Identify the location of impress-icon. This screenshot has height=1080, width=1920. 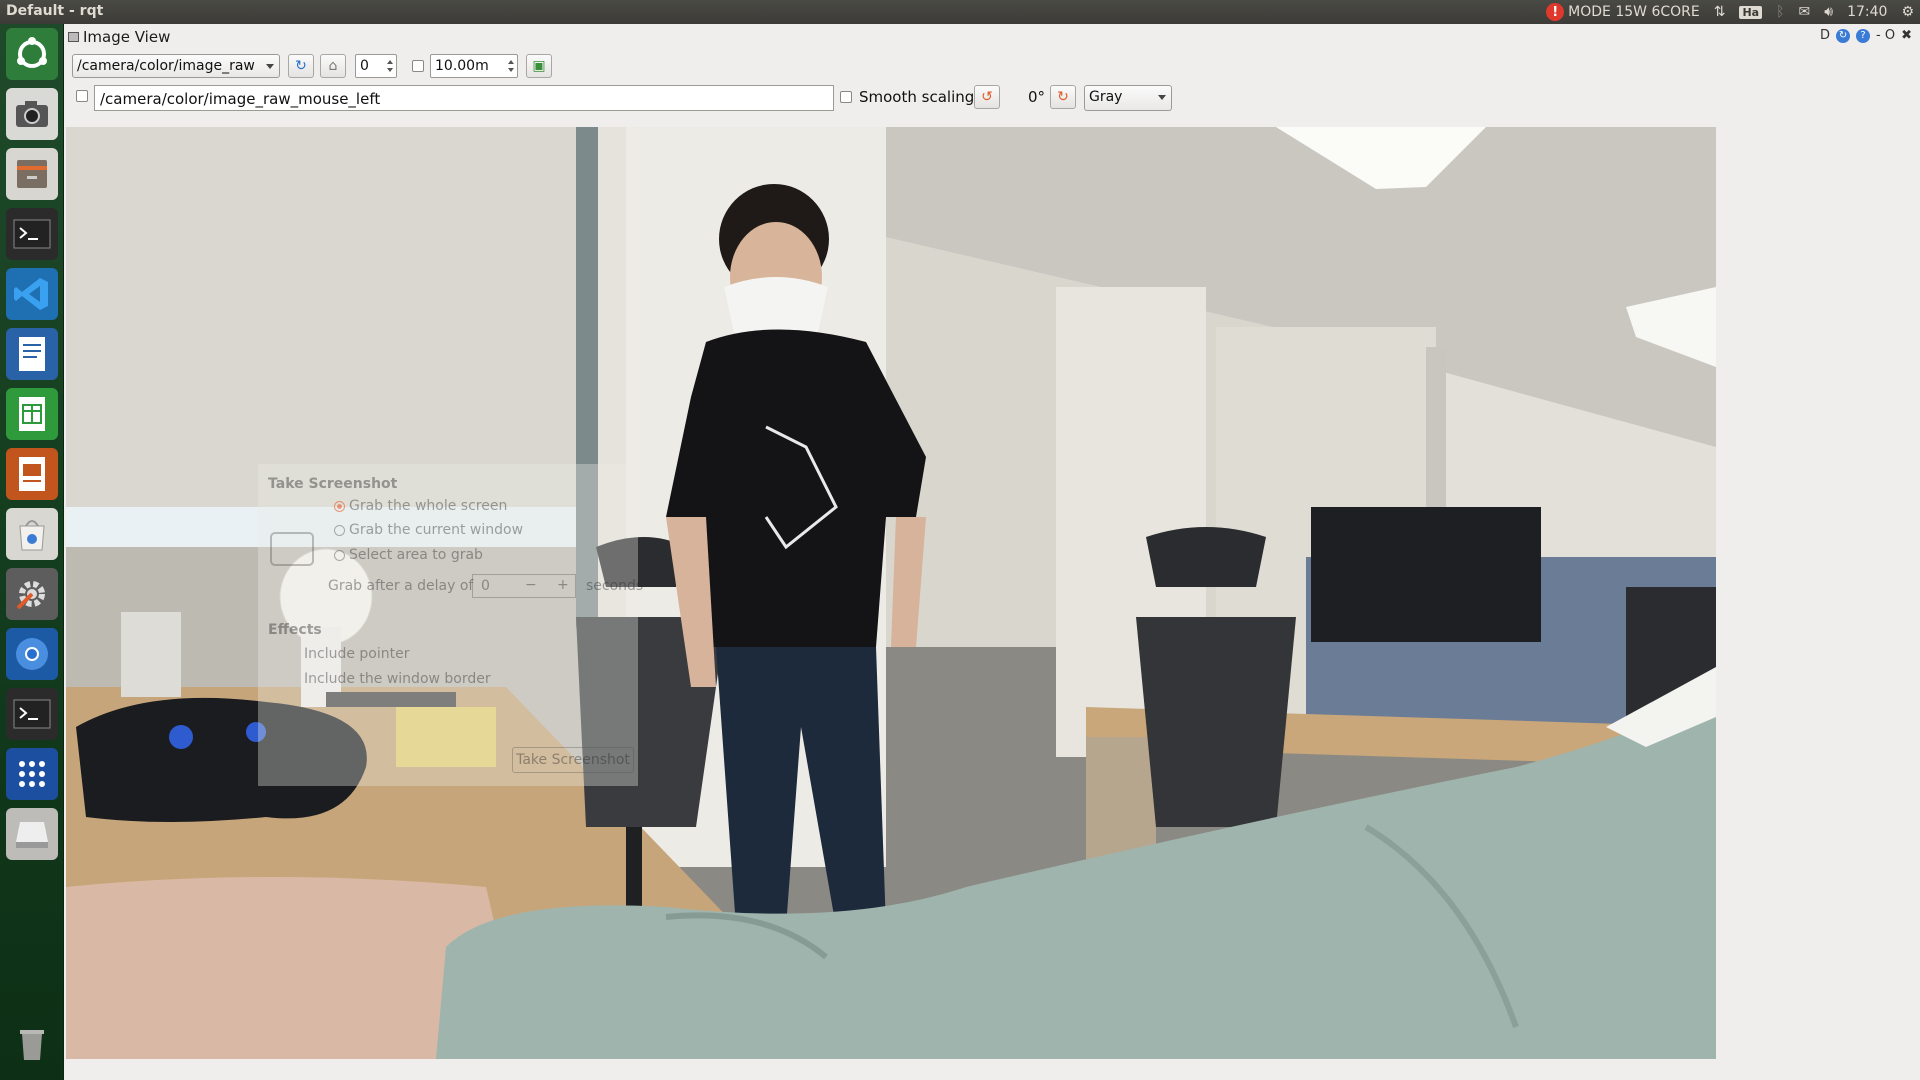
(32, 474).